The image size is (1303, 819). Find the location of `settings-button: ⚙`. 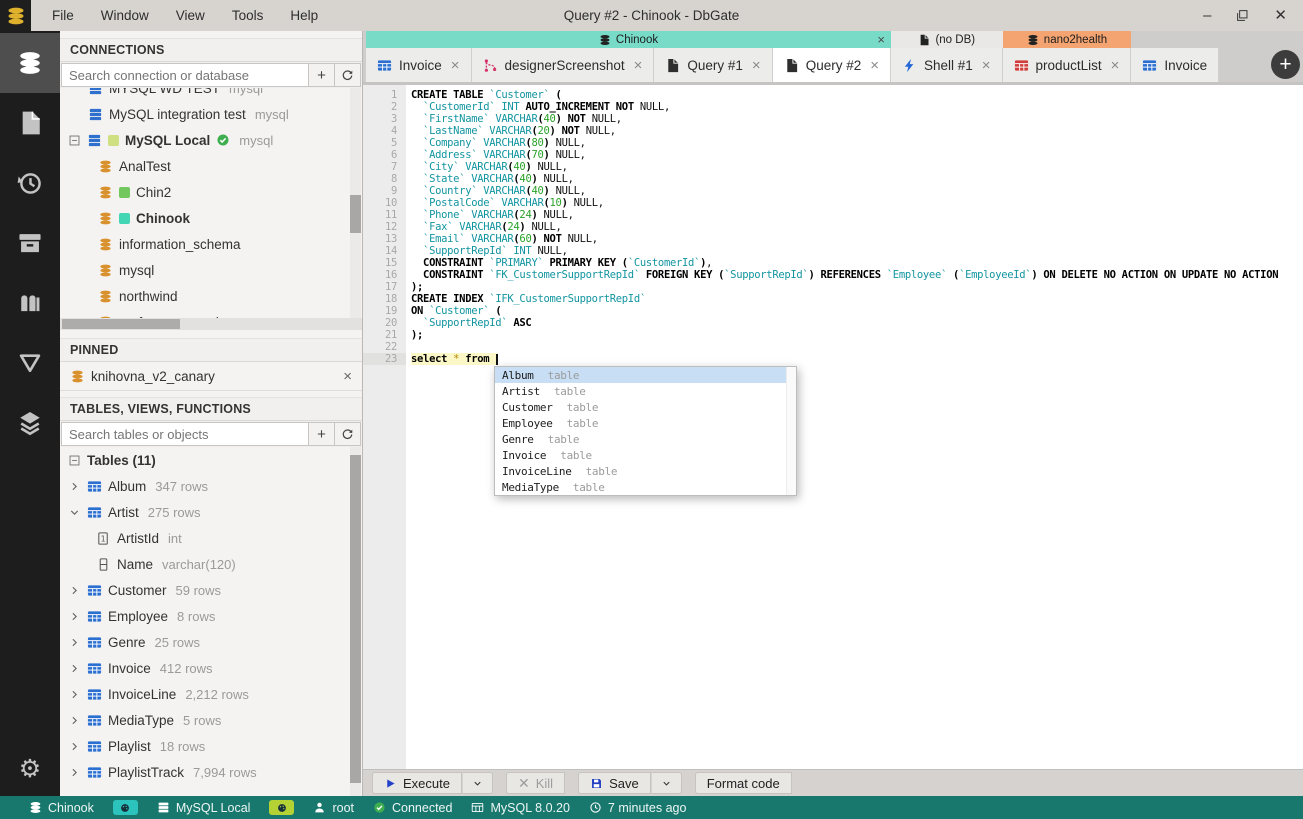

settings-button: ⚙ is located at coordinates (30, 769).